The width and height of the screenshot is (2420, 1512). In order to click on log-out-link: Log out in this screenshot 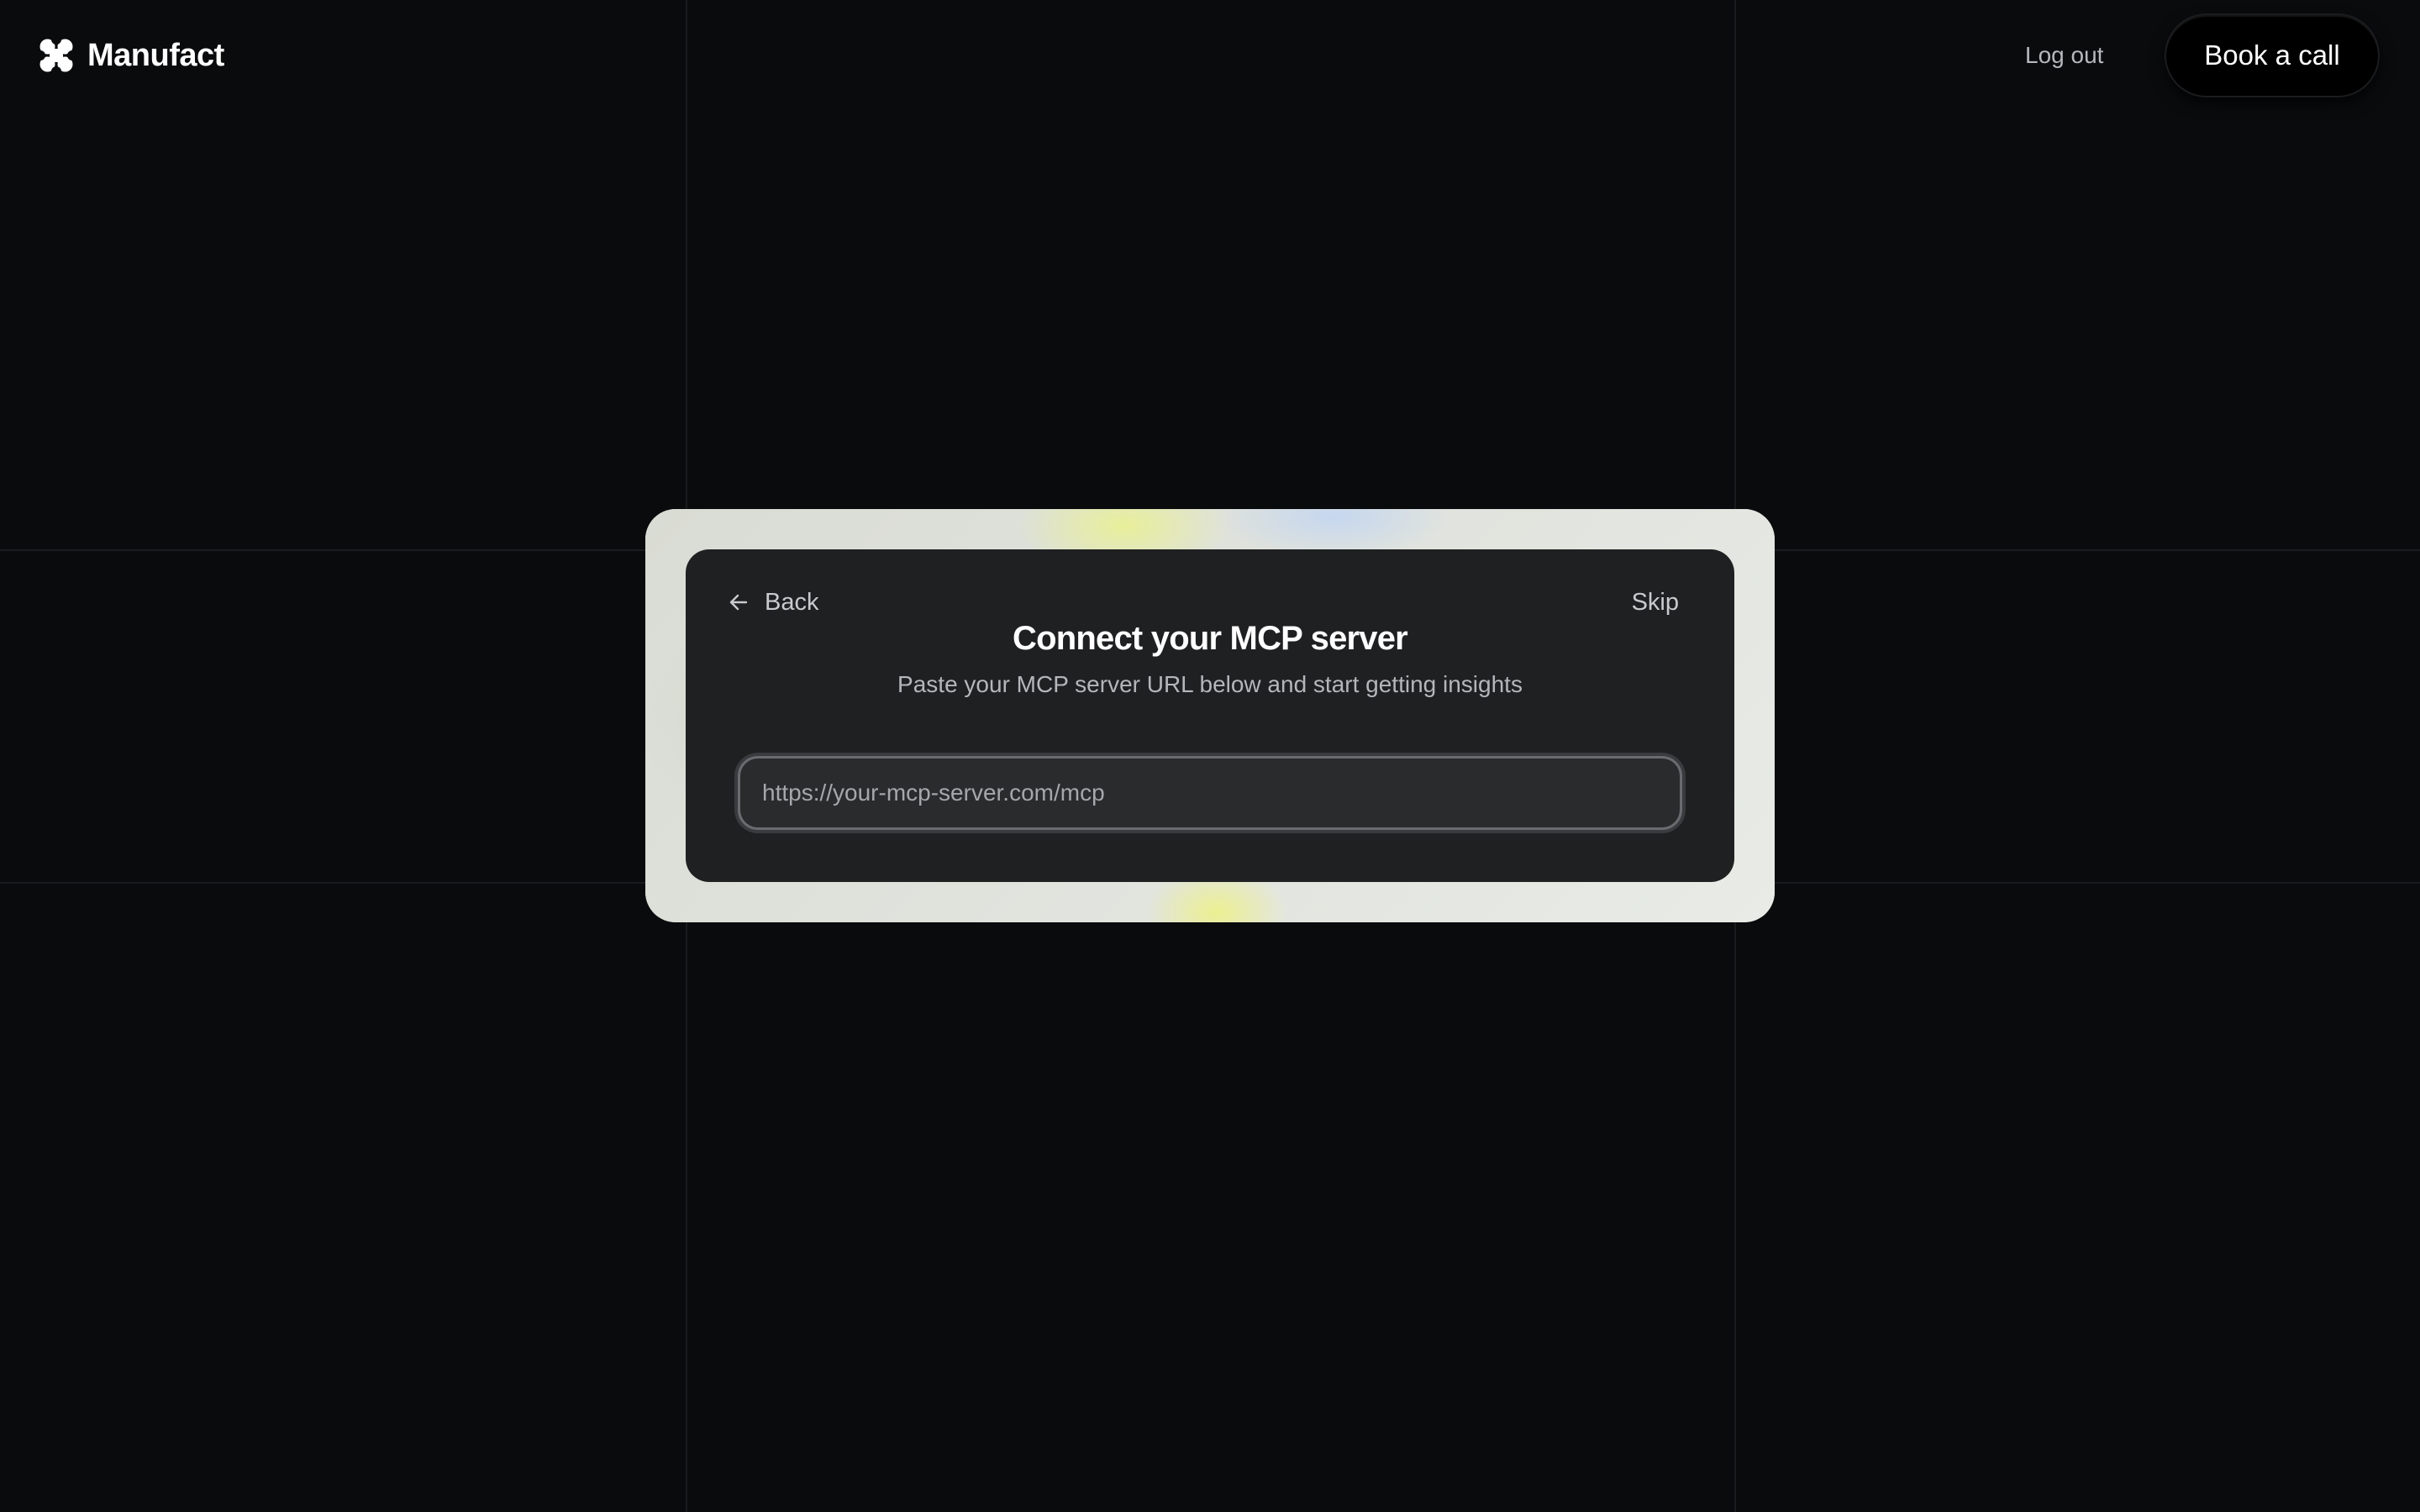, I will do `click(2064, 55)`.